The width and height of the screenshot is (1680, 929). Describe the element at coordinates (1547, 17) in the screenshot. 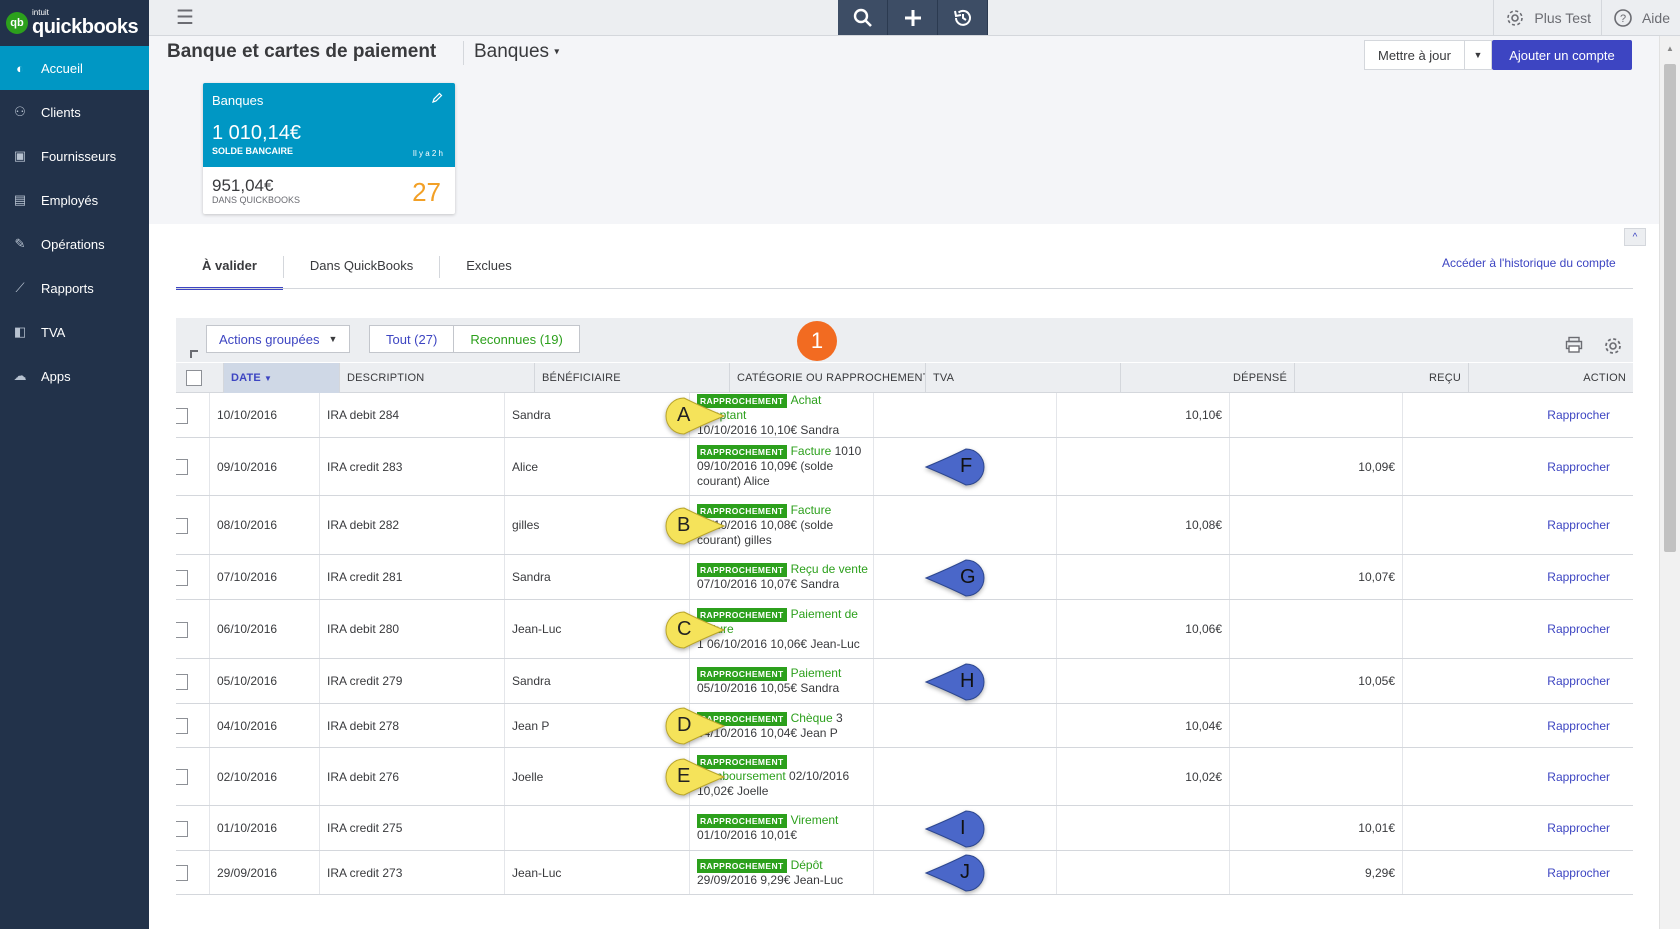

I see `settings-menu: Plus Test` at that location.